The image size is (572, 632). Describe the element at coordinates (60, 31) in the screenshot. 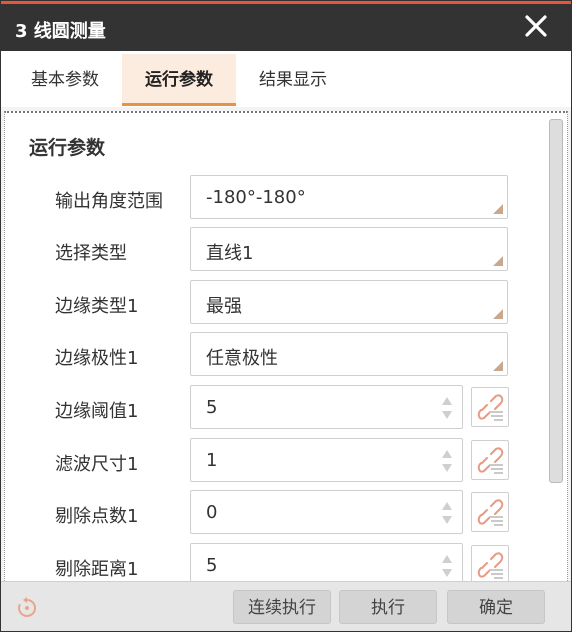

I see `window-title: 3 线圆测量` at that location.